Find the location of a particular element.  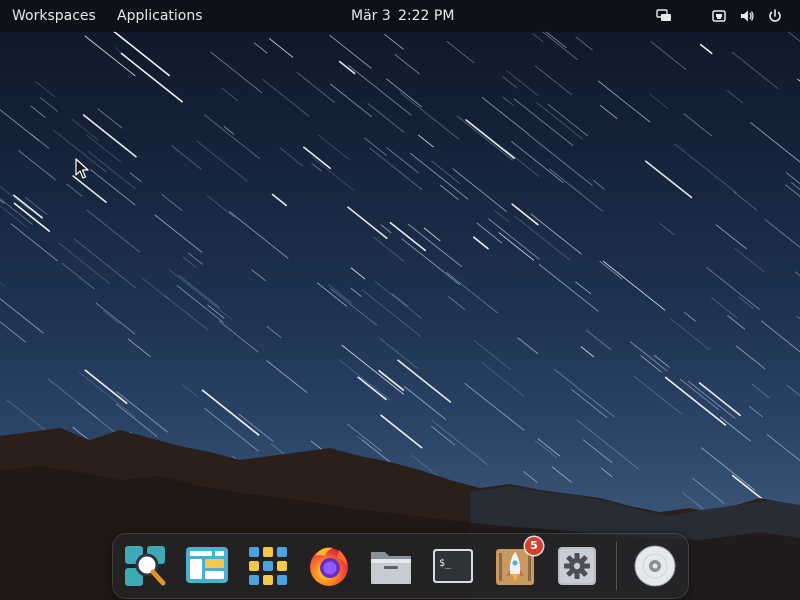

update-count-badge: 5 is located at coordinates (534, 546).